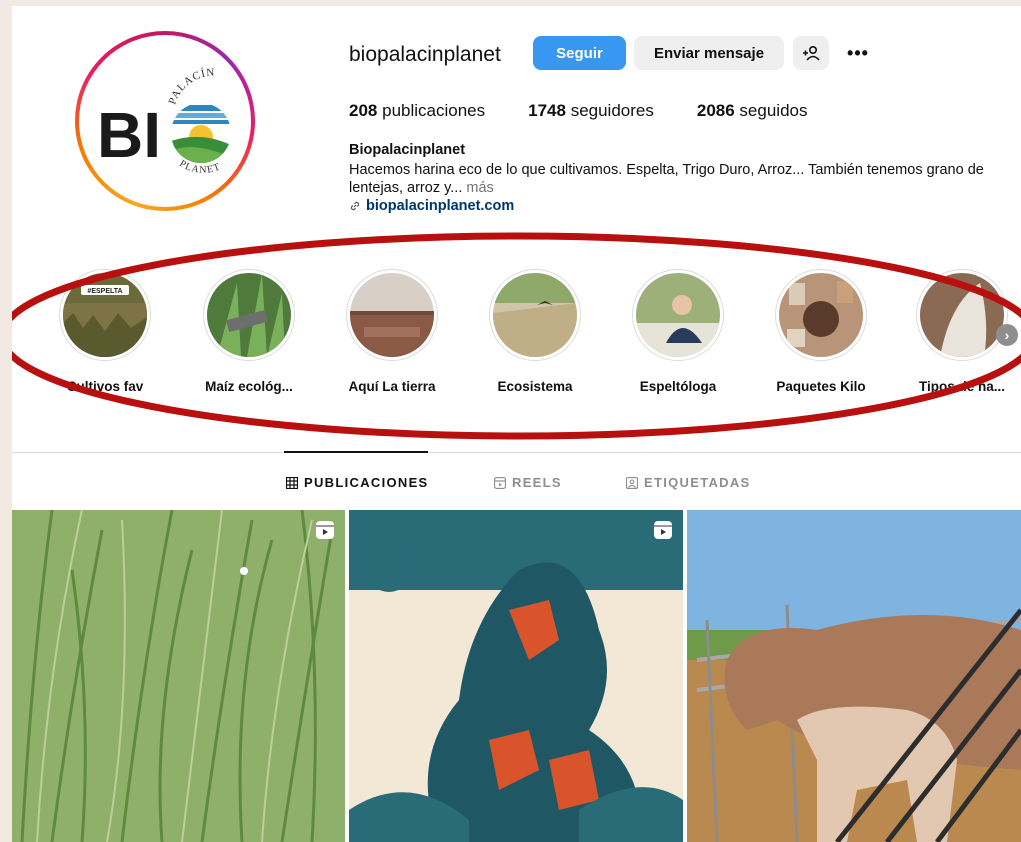  Describe the element at coordinates (500, 482) in the screenshot. I see `reels-icon` at that location.